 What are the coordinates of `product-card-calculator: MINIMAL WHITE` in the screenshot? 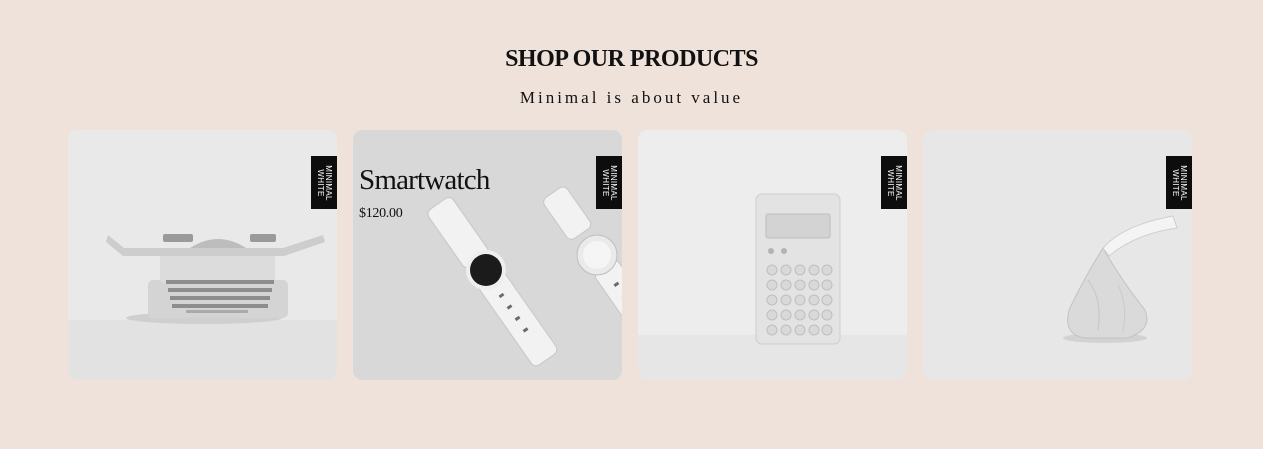 It's located at (772, 255).